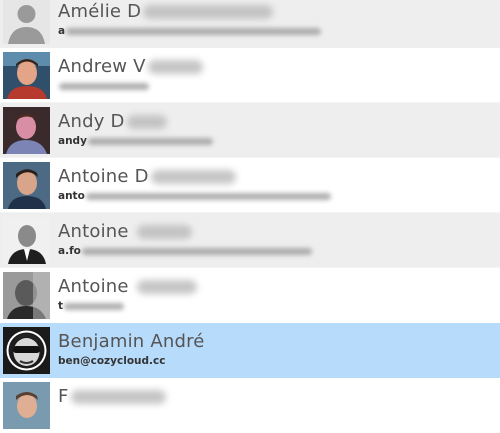 The width and height of the screenshot is (500, 433). Describe the element at coordinates (250, 350) in the screenshot. I see `contact-row-selected: Benjamin André ben@cozycloud.cc` at that location.